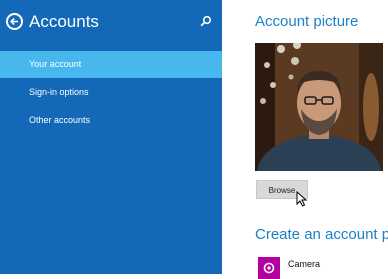 This screenshot has height=279, width=388. What do you see at coordinates (64, 21) in the screenshot?
I see `page-title: Accounts` at bounding box center [64, 21].